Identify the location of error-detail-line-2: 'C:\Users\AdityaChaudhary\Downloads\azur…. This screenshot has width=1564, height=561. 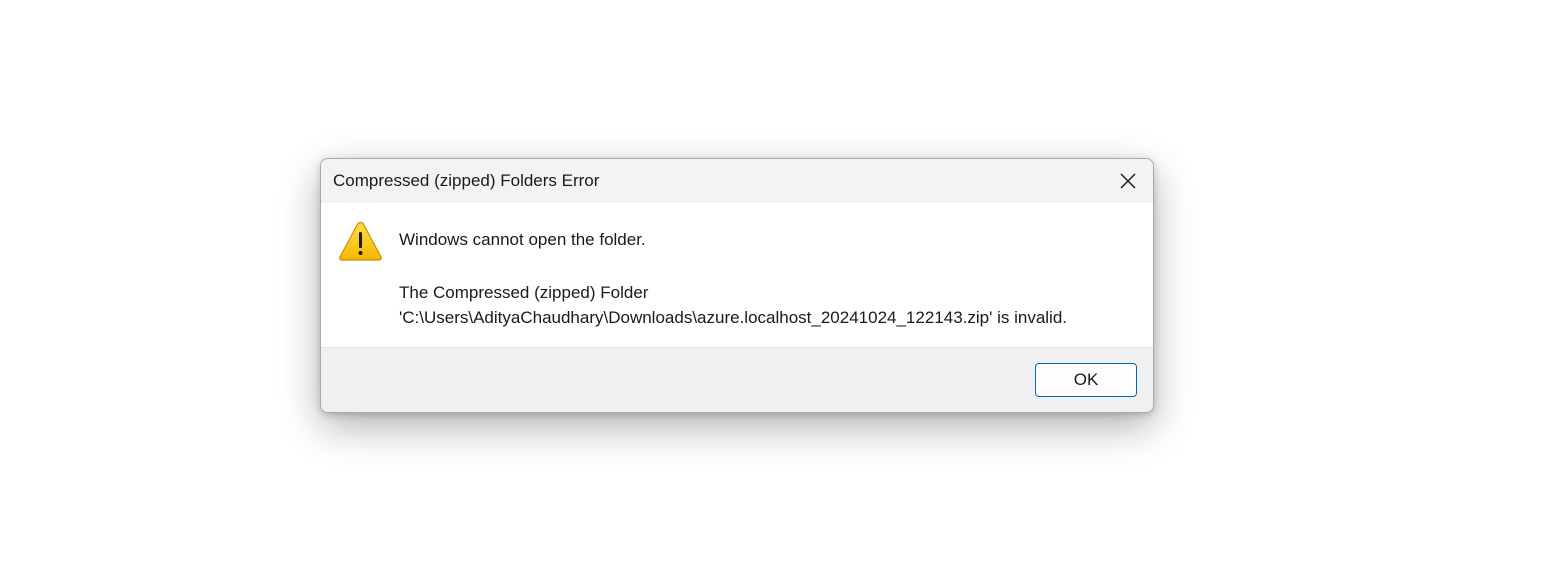
(733, 317).